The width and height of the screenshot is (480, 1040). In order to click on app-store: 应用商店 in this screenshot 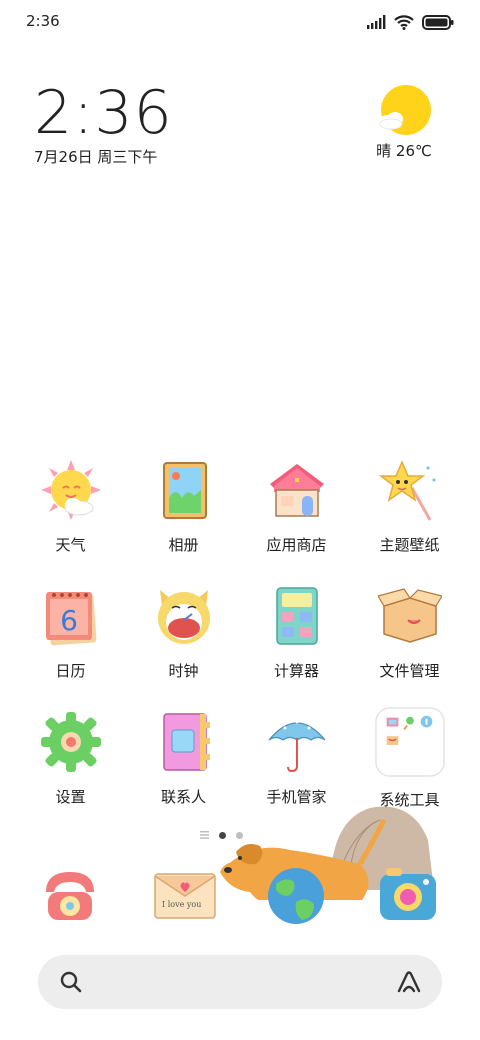, I will do `click(296, 513)`.